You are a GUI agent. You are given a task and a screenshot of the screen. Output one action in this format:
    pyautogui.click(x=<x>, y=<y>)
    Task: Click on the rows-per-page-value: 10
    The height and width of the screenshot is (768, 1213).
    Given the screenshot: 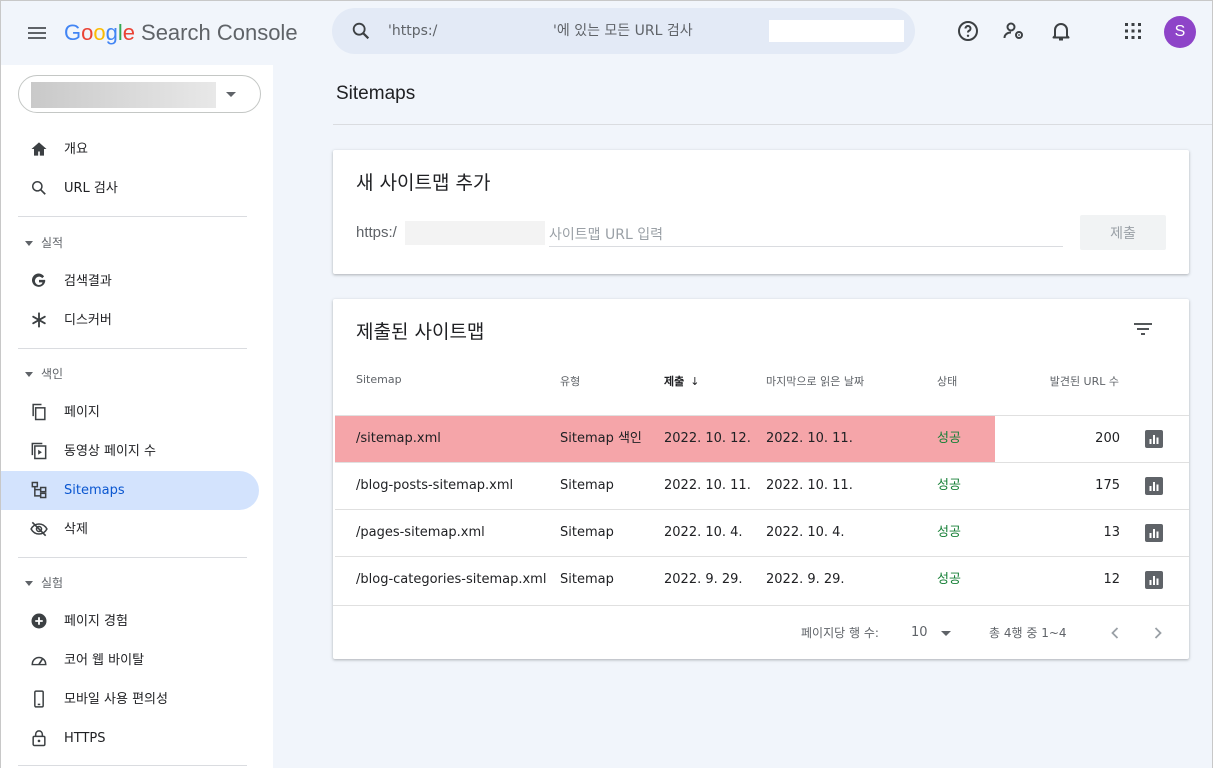 What is the action you would take?
    pyautogui.click(x=919, y=632)
    